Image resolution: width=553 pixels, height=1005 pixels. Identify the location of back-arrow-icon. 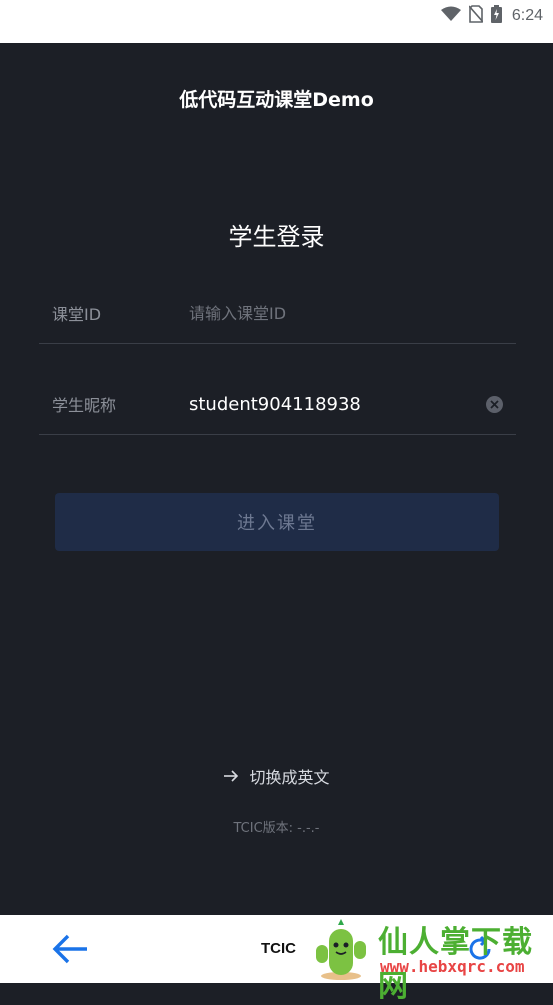
(71, 949).